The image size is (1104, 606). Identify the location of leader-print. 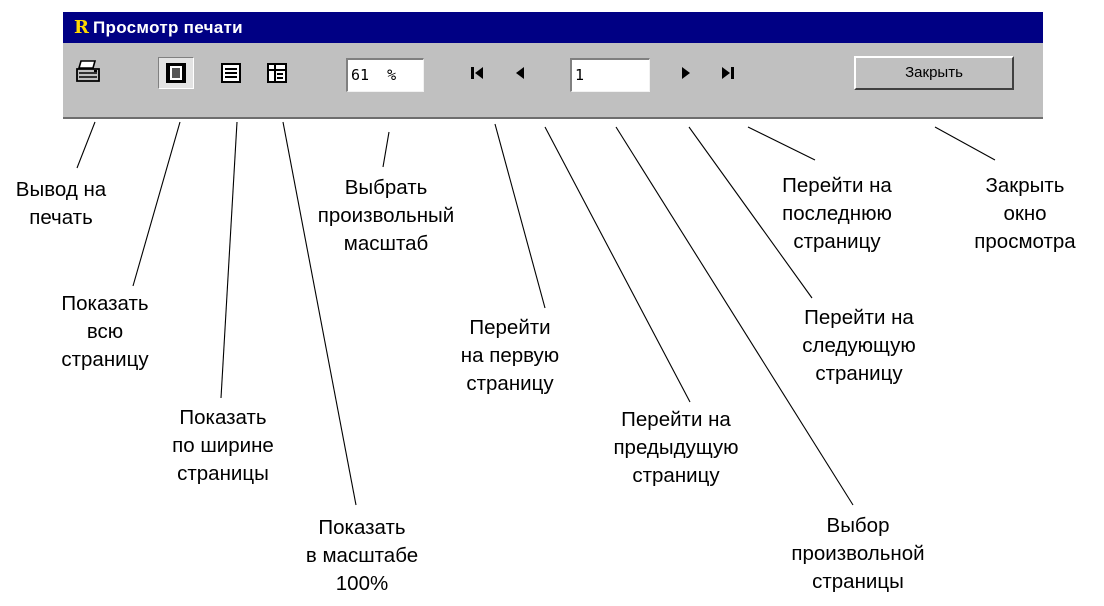
(86, 145).